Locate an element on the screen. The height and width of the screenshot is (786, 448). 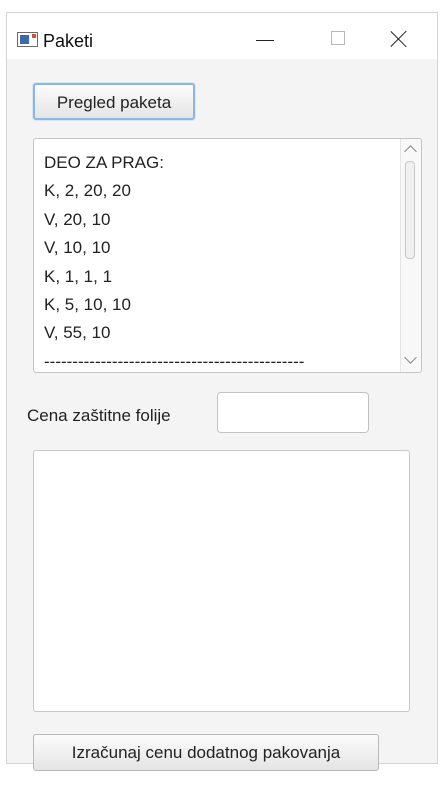
window-title: Paketi is located at coordinates (68, 41).